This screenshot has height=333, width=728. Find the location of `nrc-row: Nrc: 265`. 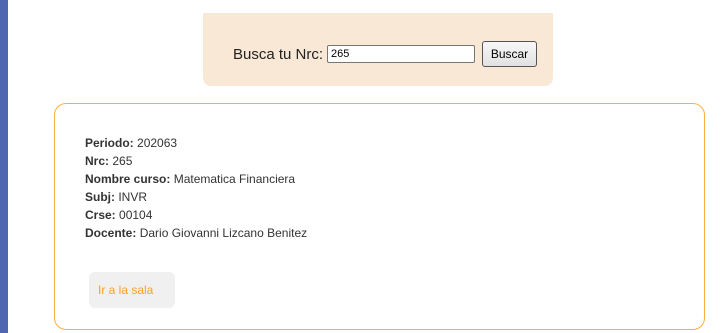

nrc-row: Nrc: 265 is located at coordinates (196, 161).